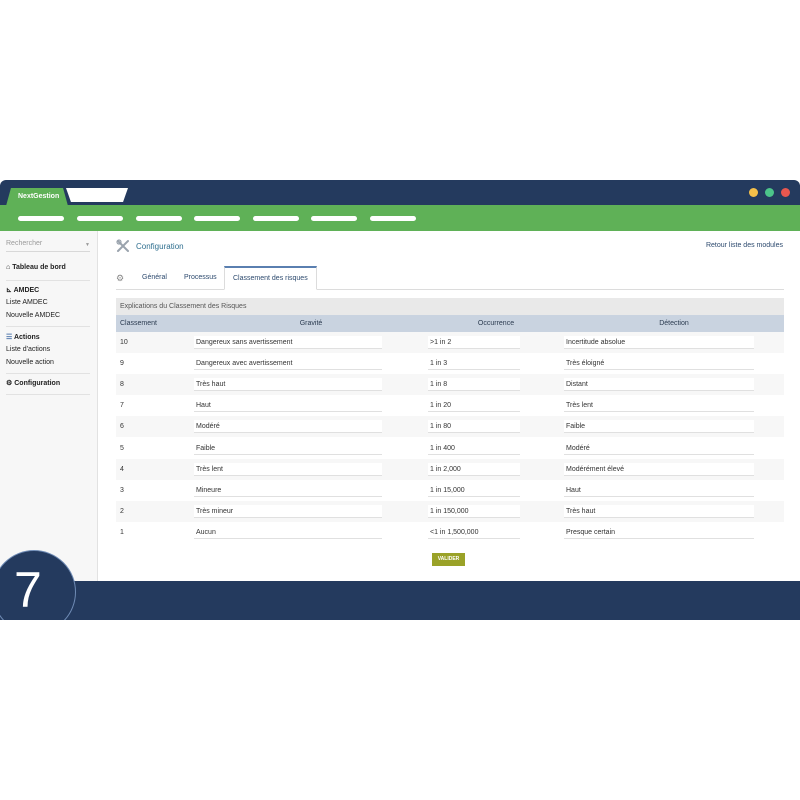  Describe the element at coordinates (659, 511) in the screenshot. I see `detection-field: Très haut` at that location.